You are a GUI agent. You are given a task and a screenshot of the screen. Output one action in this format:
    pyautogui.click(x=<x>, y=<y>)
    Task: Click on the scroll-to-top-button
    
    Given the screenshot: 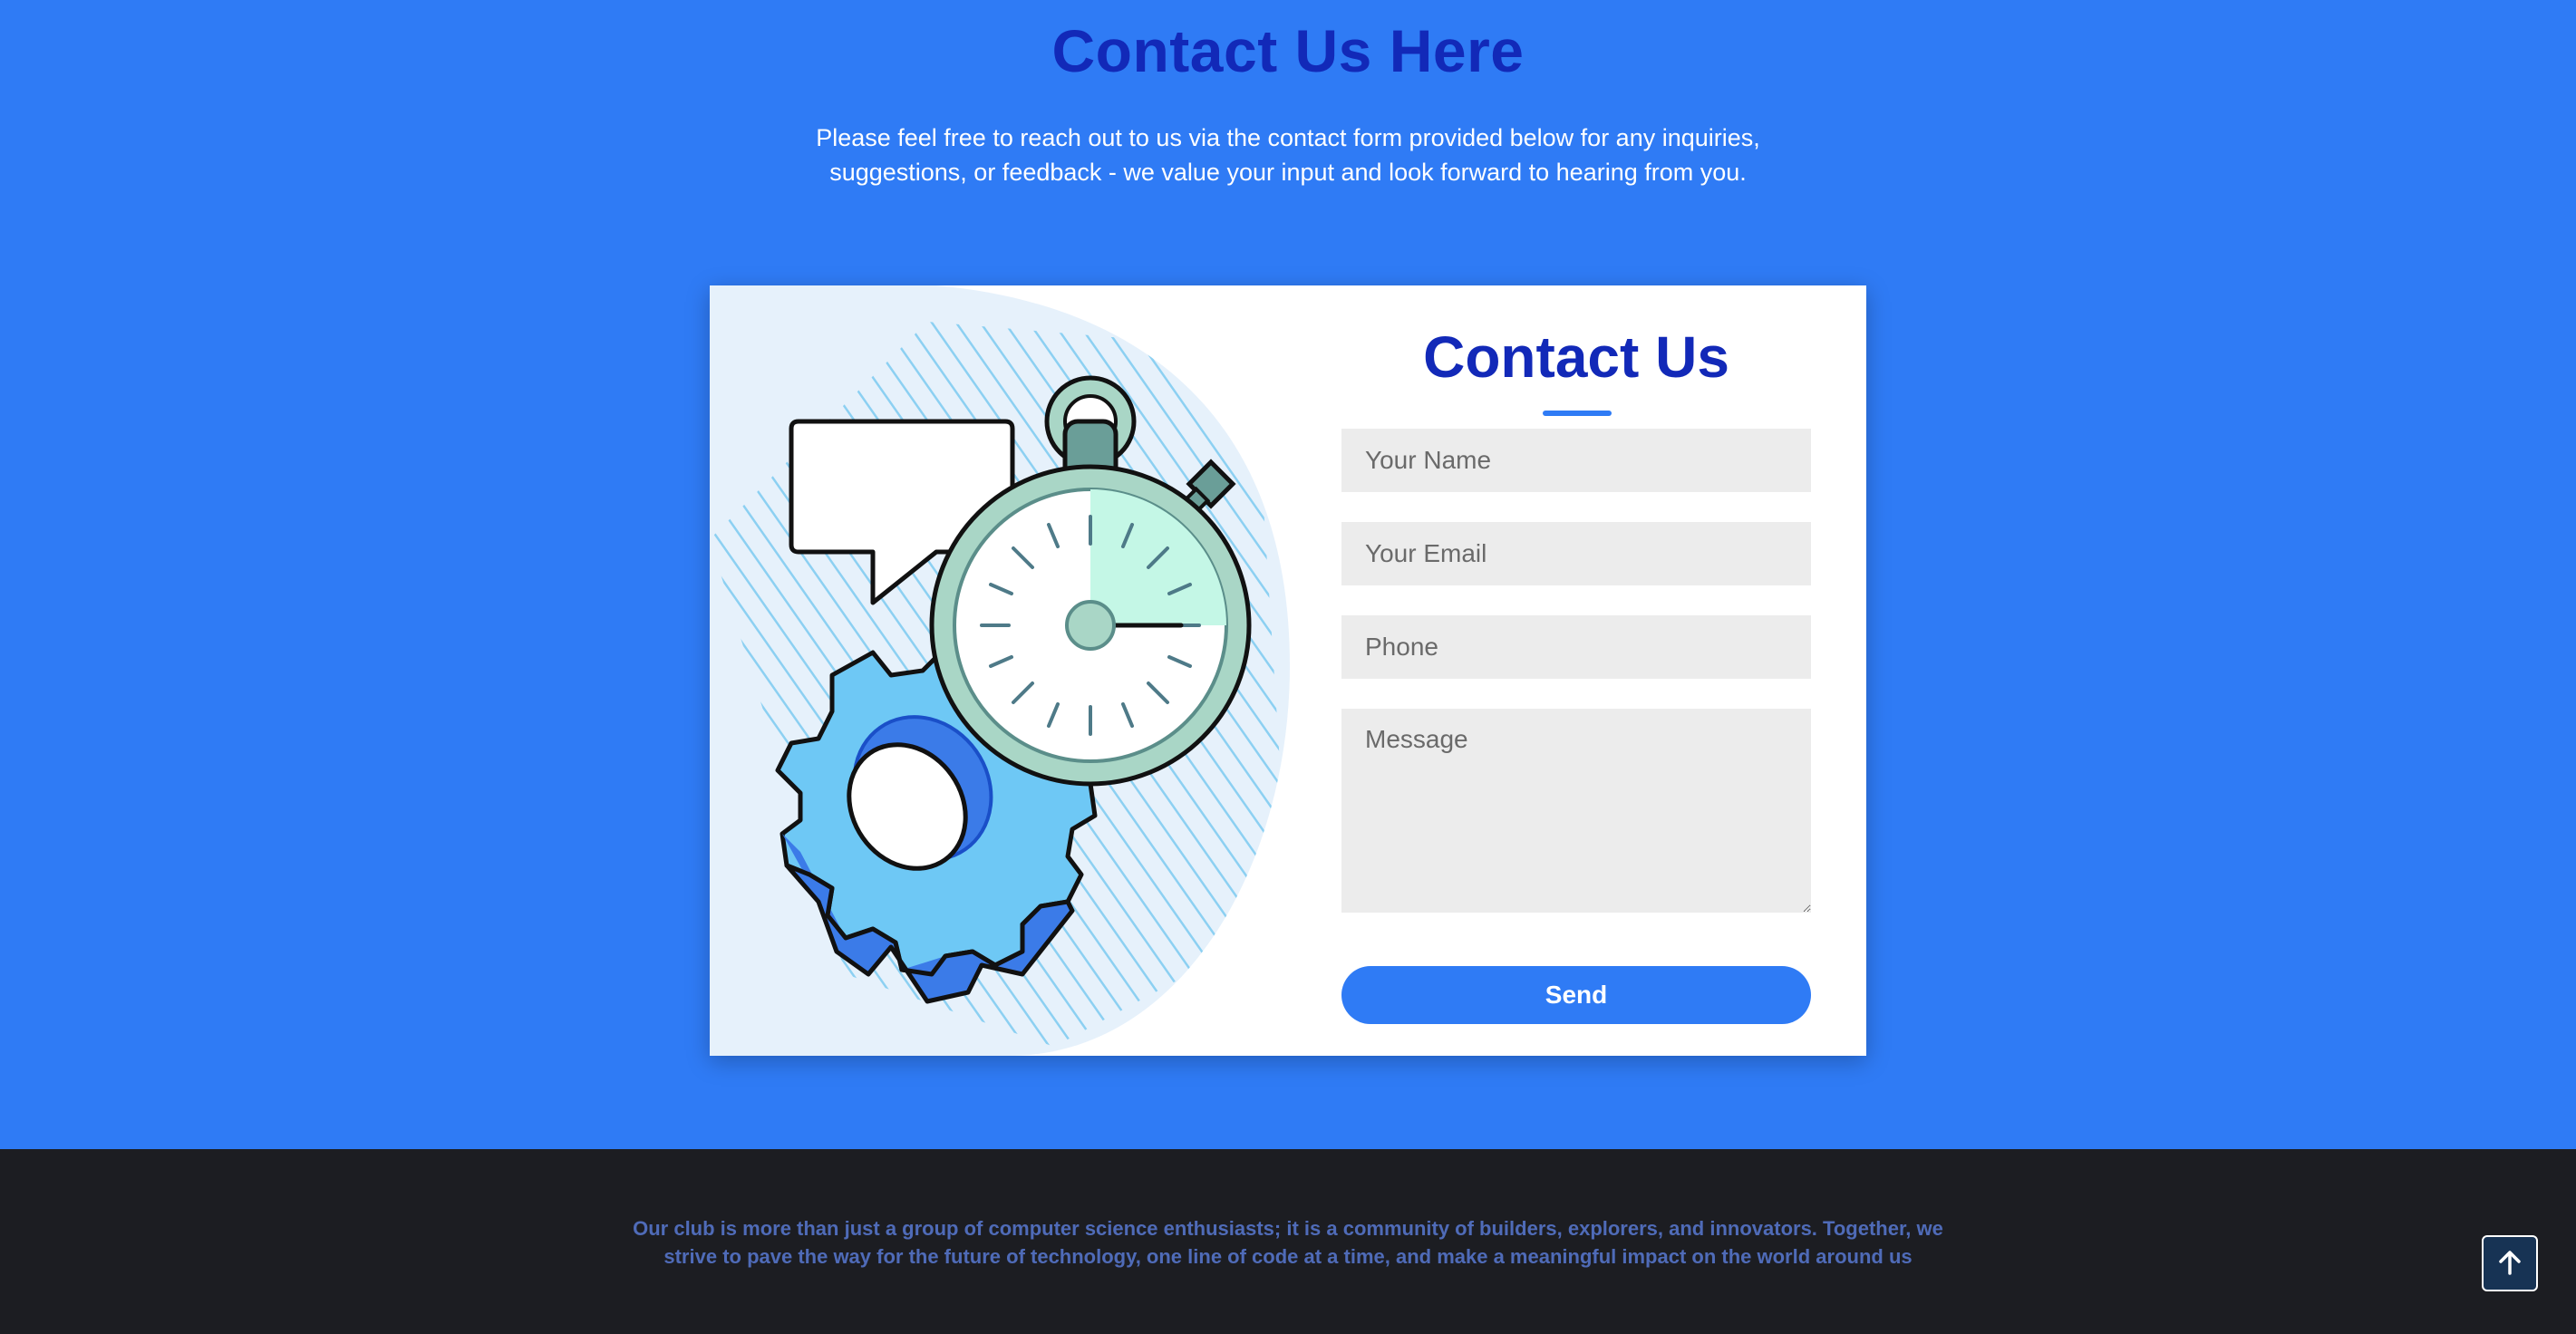 What is the action you would take?
    pyautogui.click(x=2510, y=1263)
    